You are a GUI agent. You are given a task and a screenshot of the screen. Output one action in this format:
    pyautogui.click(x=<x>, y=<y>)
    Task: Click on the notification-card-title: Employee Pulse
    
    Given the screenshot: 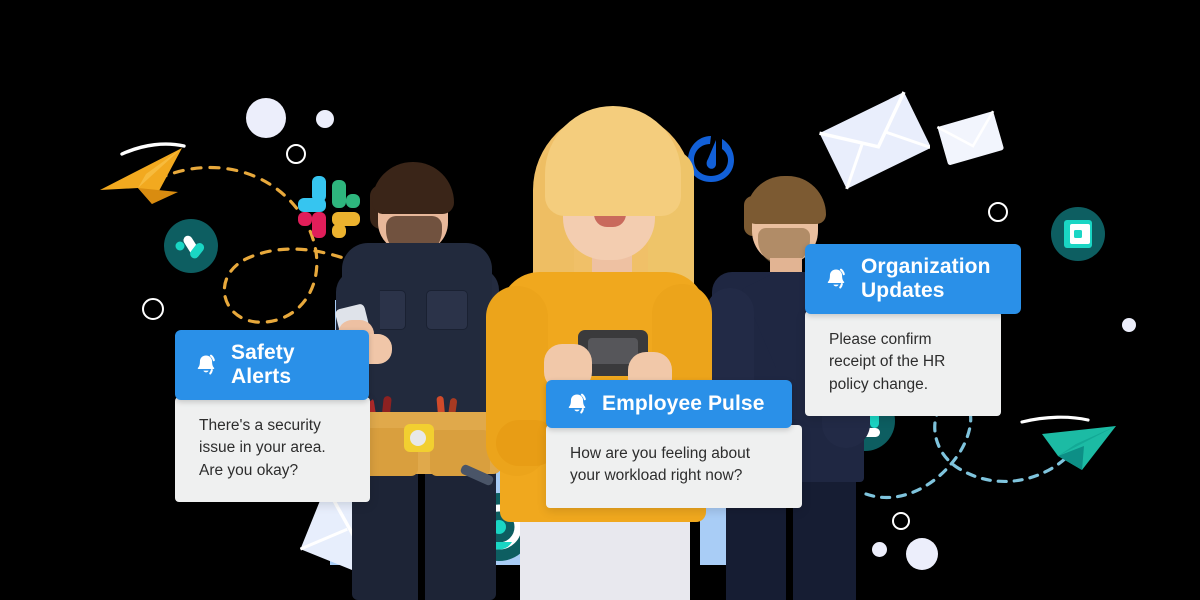 What is the action you would take?
    pyautogui.click(x=683, y=403)
    